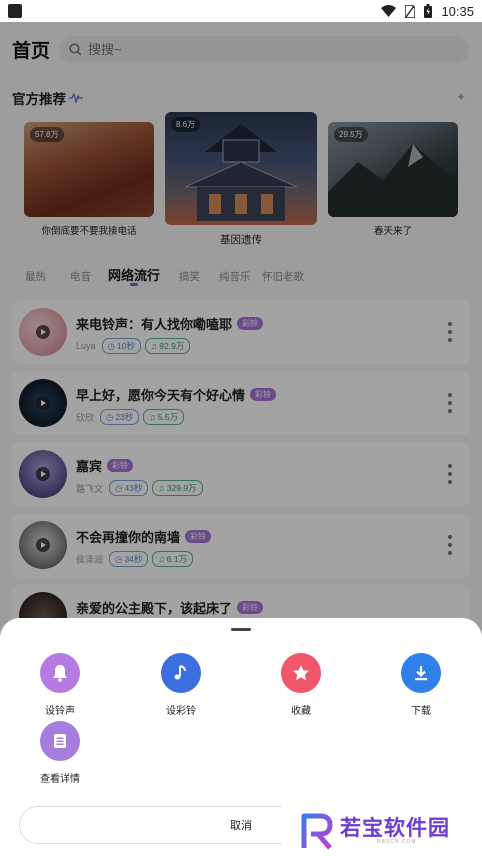  I want to click on view-details-button: 查看详情, so click(60, 753).